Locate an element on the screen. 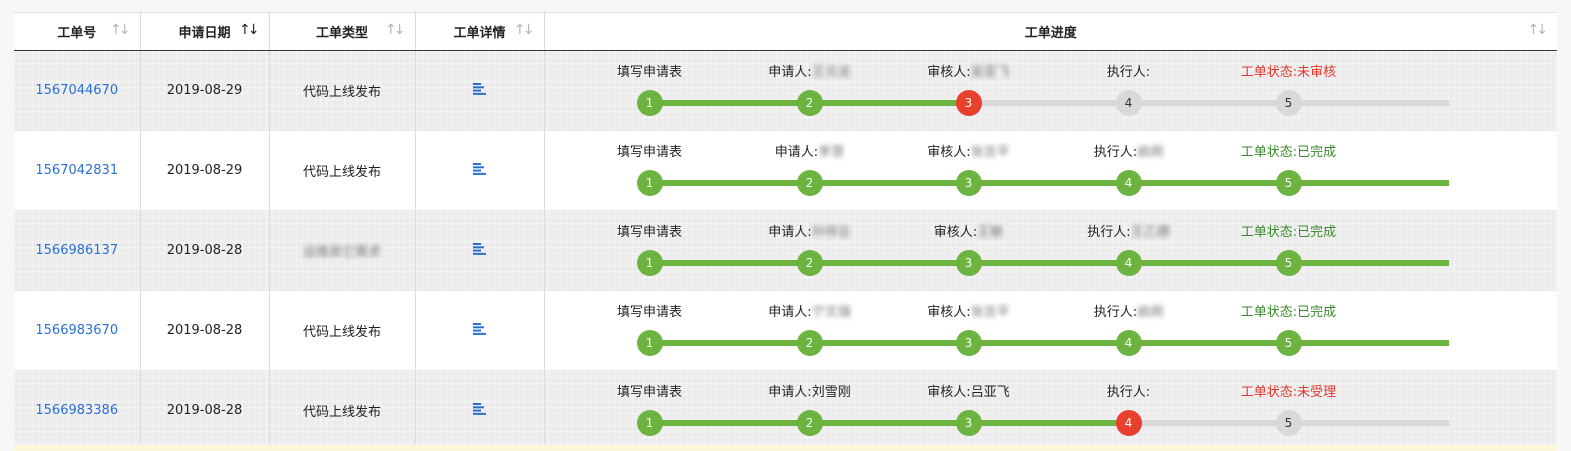  next-row-strip is located at coordinates (785, 448).